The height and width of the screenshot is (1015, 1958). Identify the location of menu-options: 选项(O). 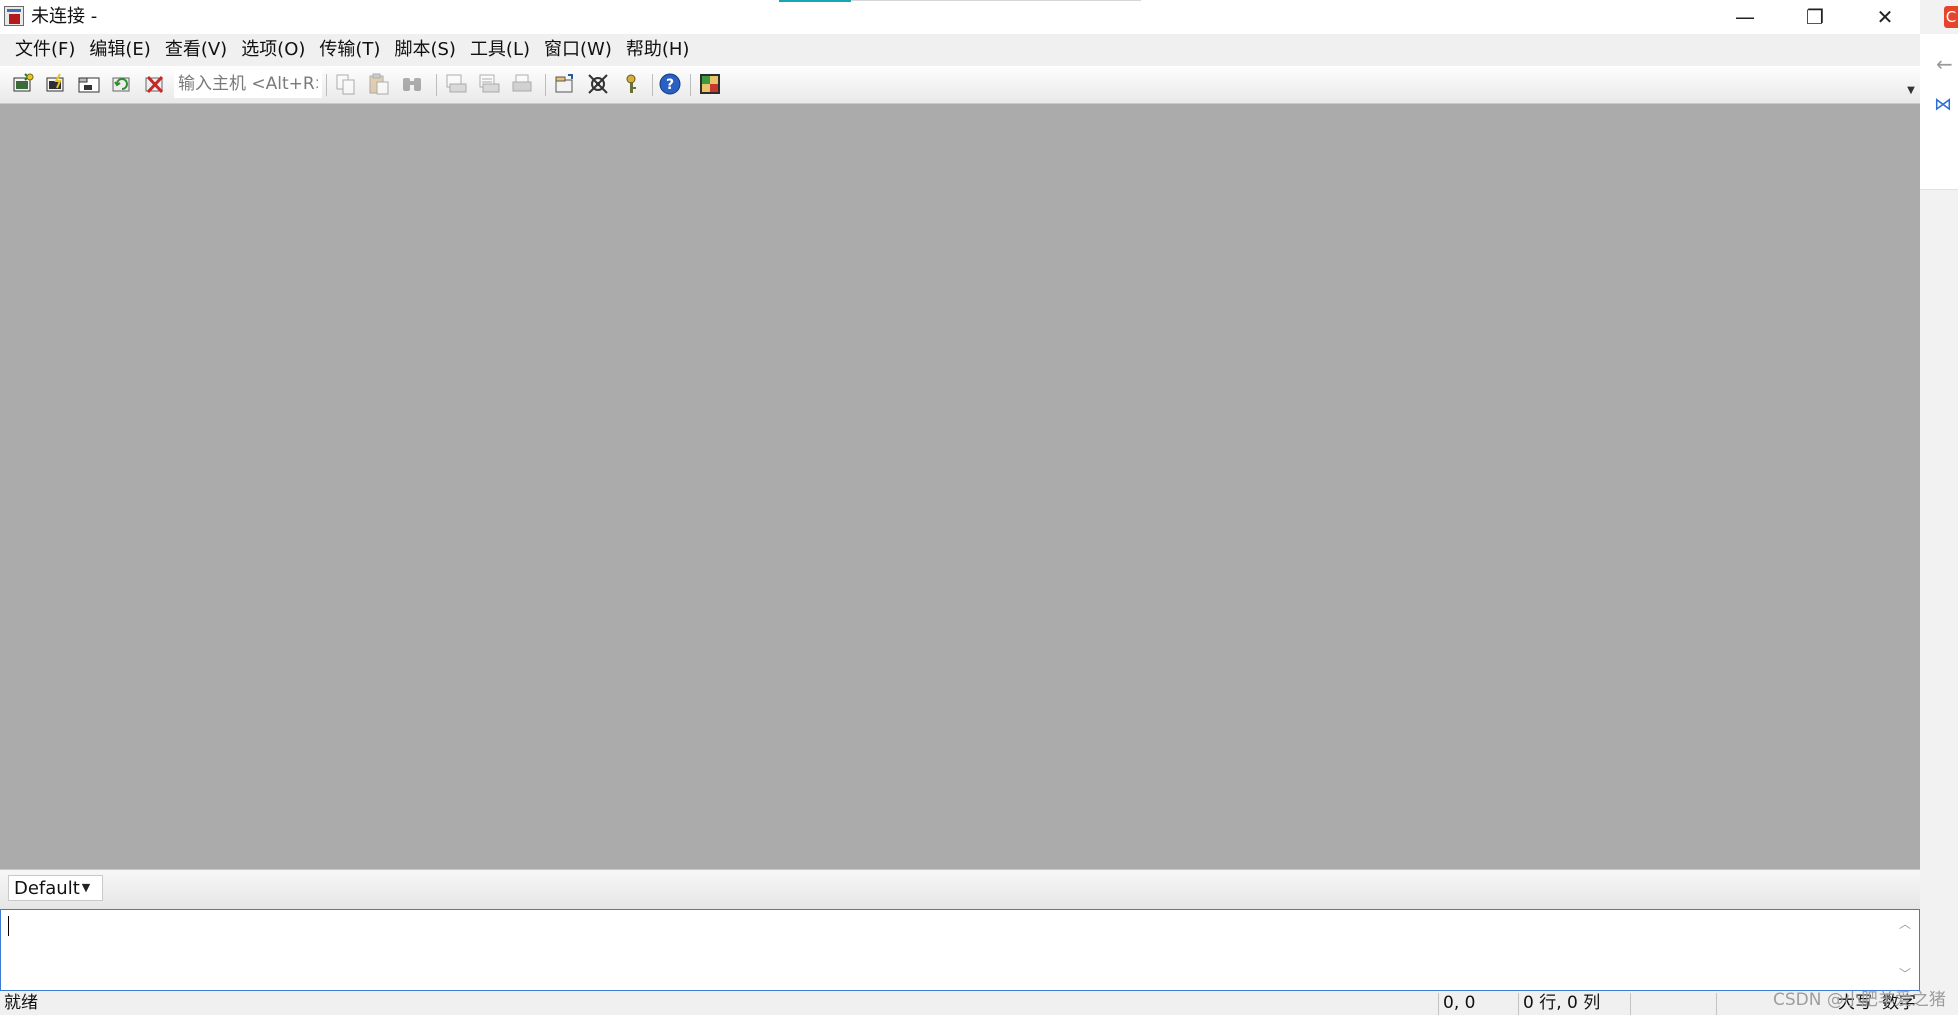
(273, 50).